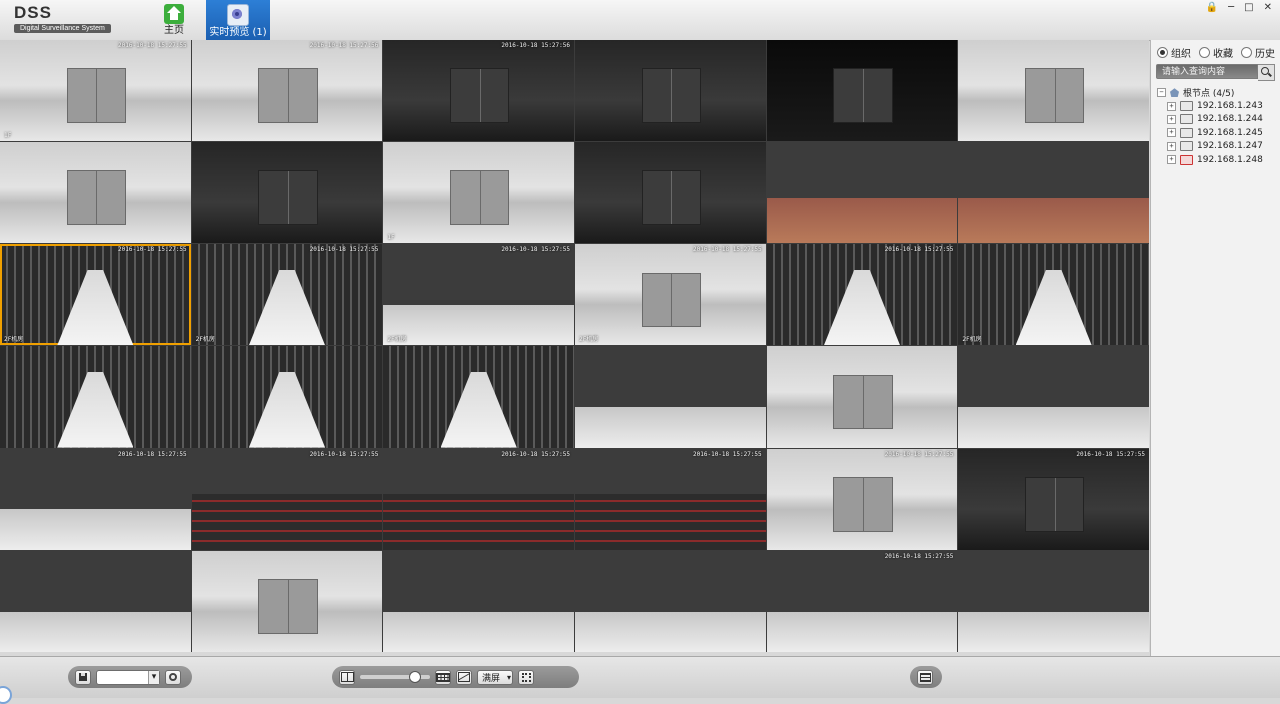  I want to click on video-cell: 2016-10-18 15:27:55 1F, so click(95, 91).